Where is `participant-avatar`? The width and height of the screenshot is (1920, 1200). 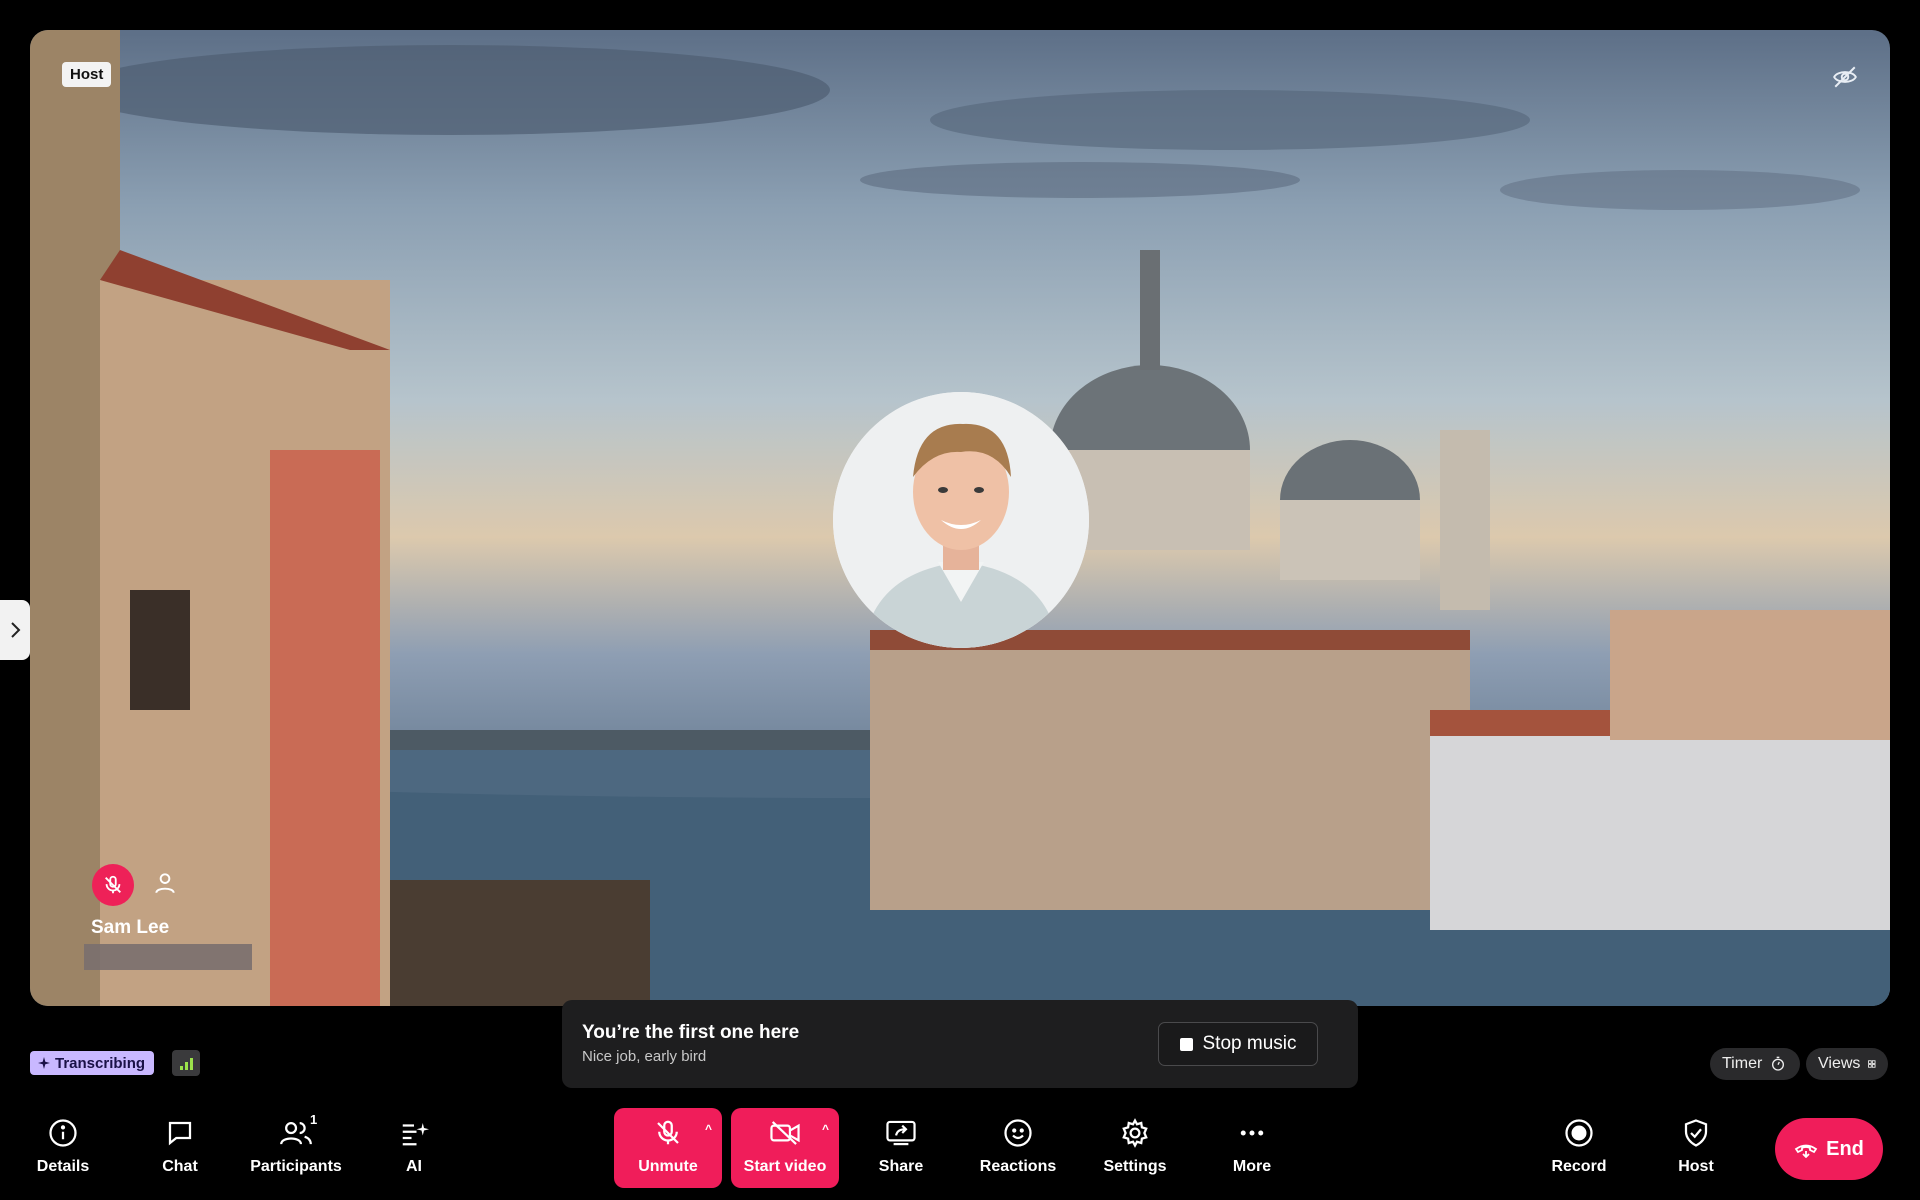
participant-avatar is located at coordinates (961, 520).